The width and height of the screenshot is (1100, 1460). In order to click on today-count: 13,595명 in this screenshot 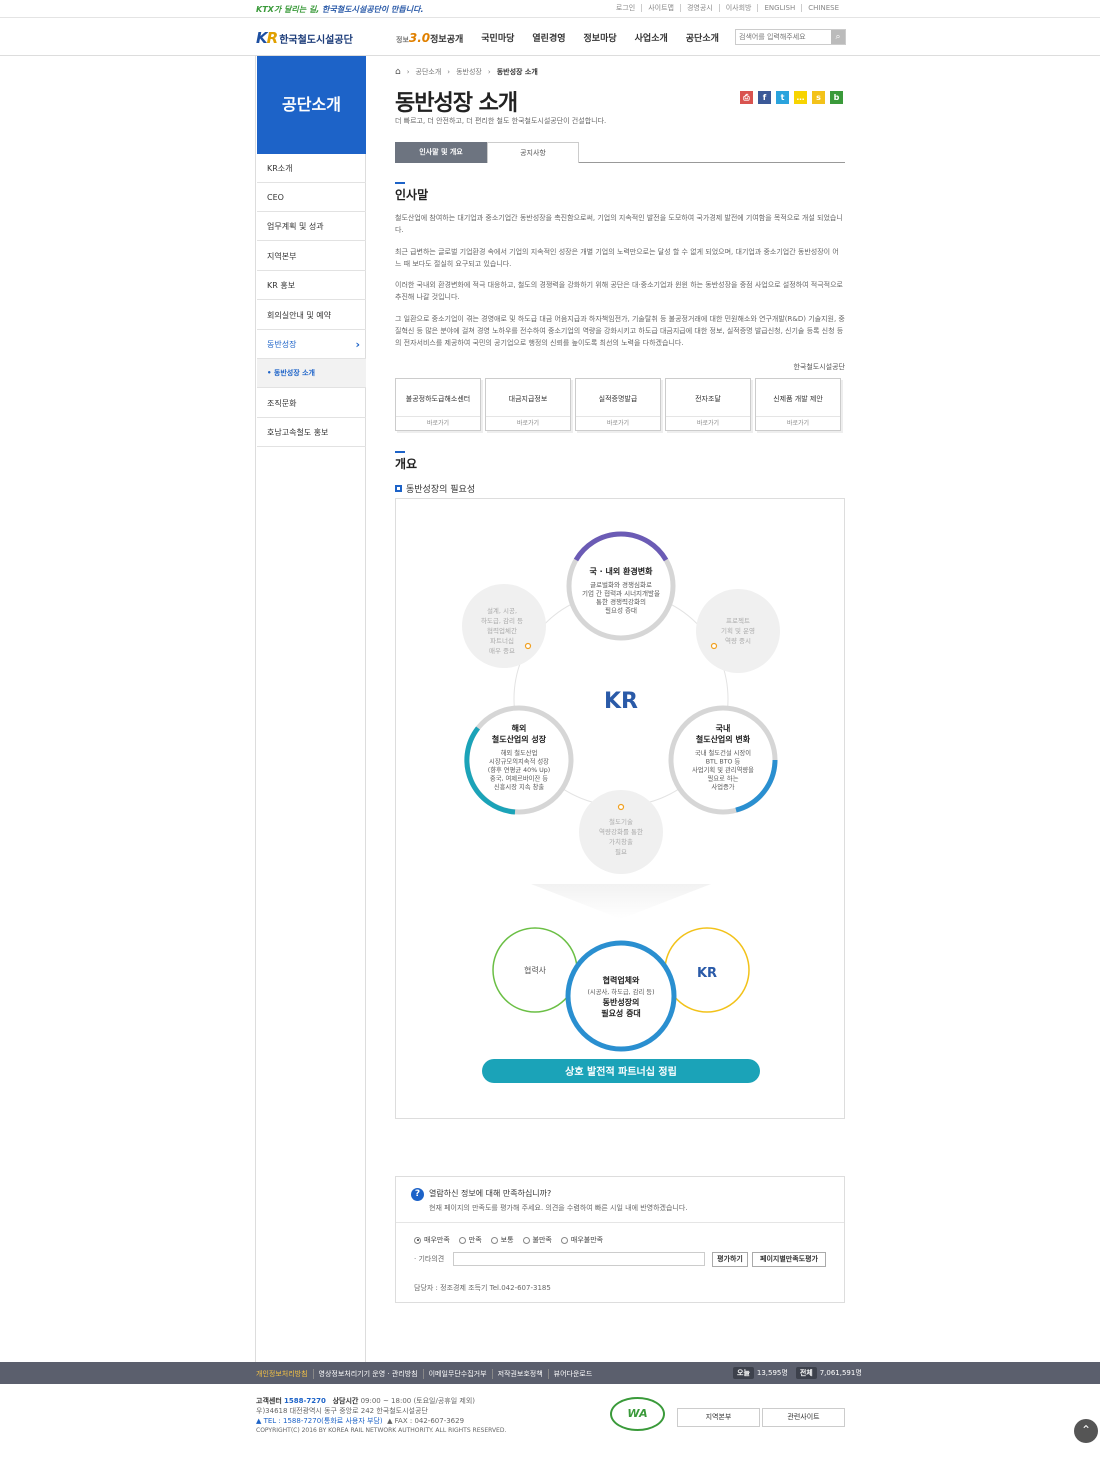, I will do `click(772, 1373)`.